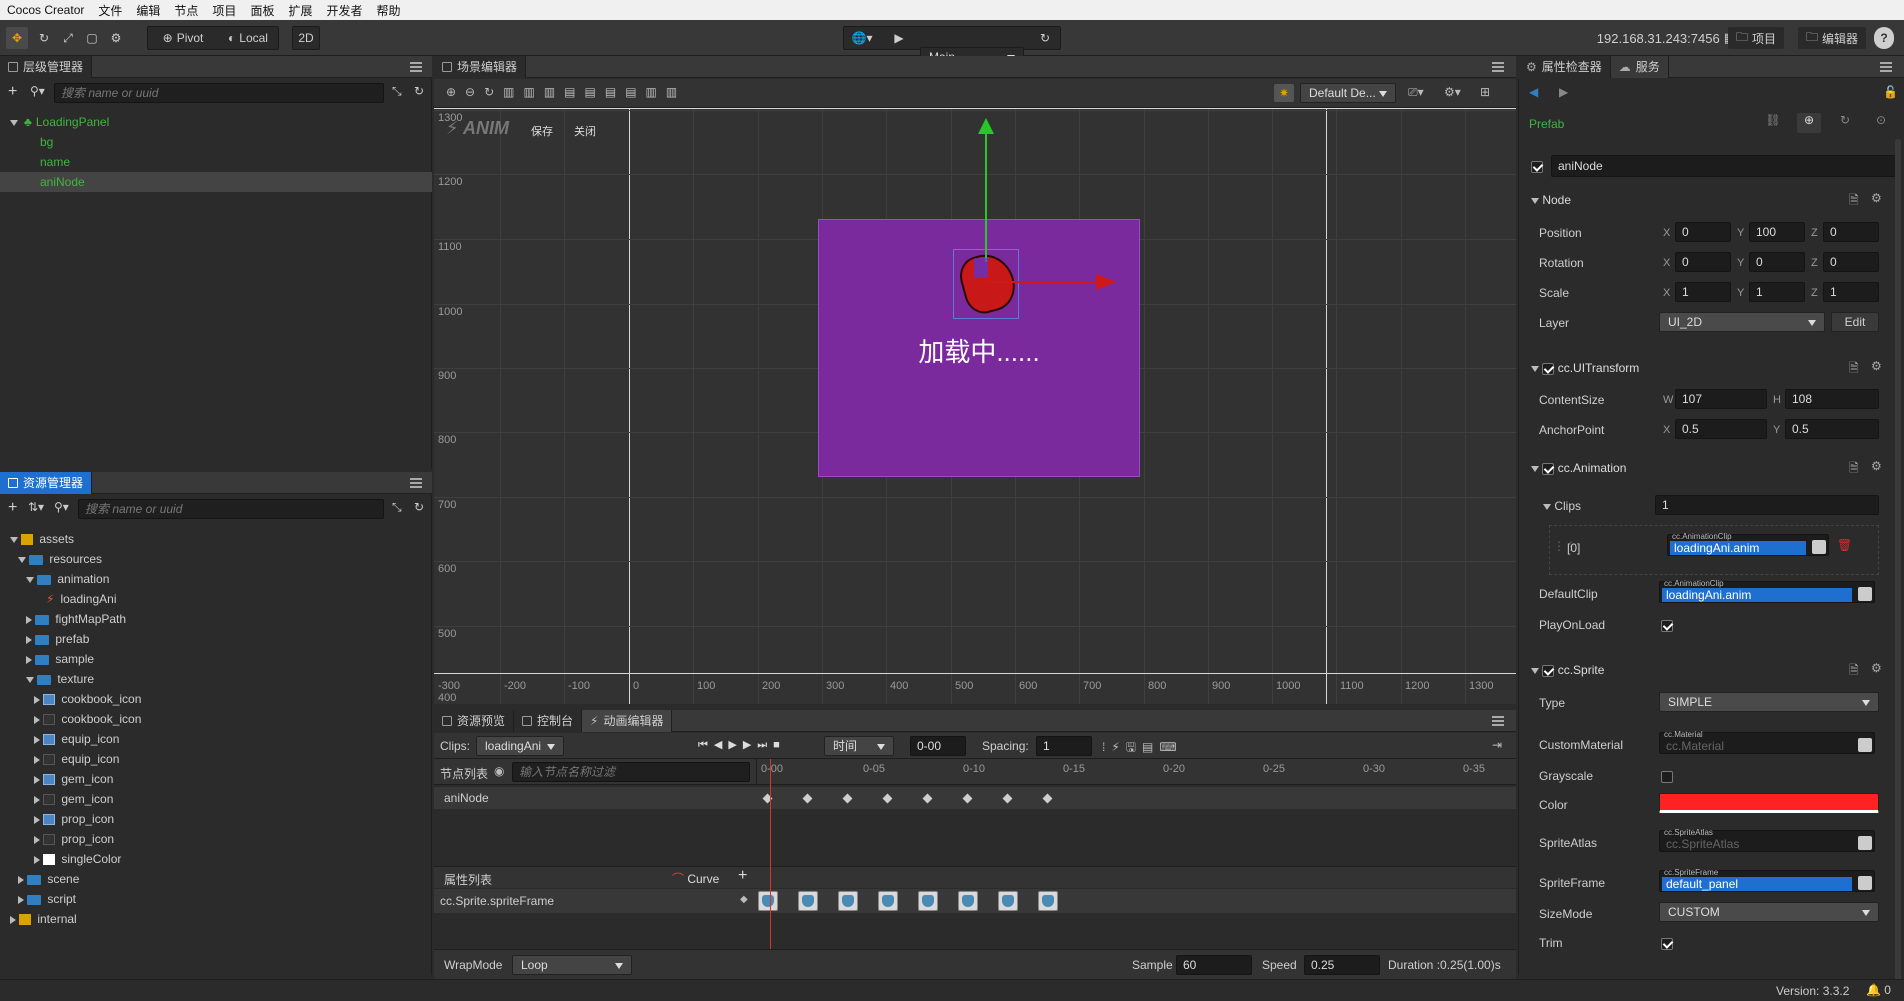 This screenshot has height=1001, width=1904. I want to click on search-type-icon: ⚲▾, so click(61, 507).